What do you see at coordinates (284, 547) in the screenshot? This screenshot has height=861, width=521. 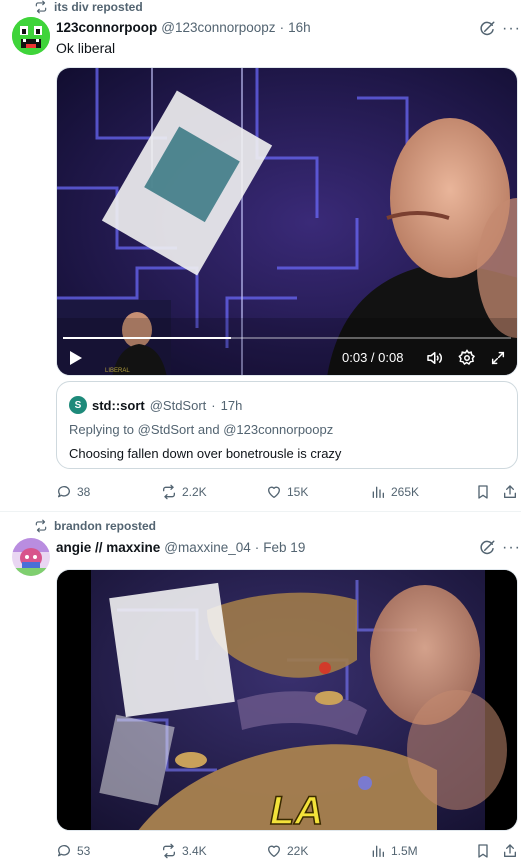 I see `timestamp: Feb 19` at bounding box center [284, 547].